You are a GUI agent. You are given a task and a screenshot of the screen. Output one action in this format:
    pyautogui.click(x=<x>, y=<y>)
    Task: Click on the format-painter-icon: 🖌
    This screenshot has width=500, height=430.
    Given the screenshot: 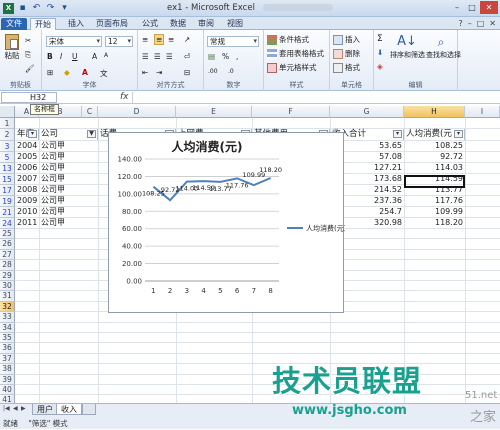 What is the action you would take?
    pyautogui.click(x=30, y=68)
    